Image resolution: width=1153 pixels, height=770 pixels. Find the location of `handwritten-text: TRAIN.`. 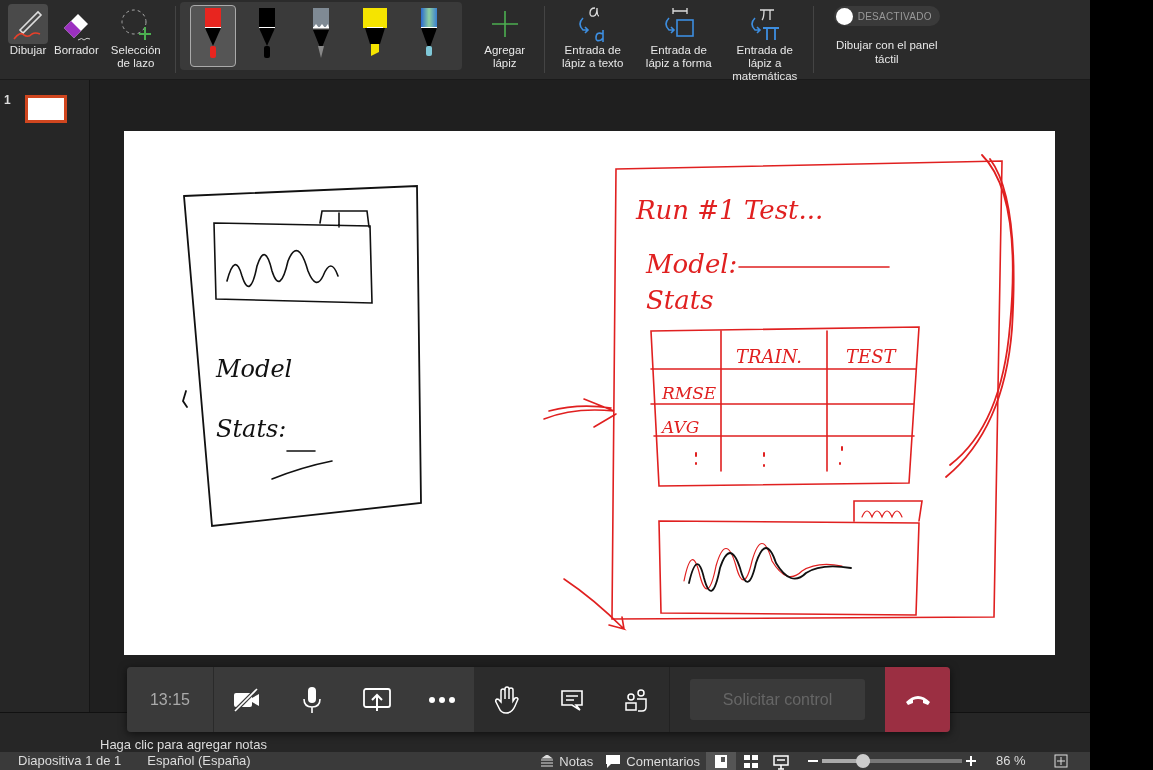

handwritten-text: TRAIN. is located at coordinates (769, 356).